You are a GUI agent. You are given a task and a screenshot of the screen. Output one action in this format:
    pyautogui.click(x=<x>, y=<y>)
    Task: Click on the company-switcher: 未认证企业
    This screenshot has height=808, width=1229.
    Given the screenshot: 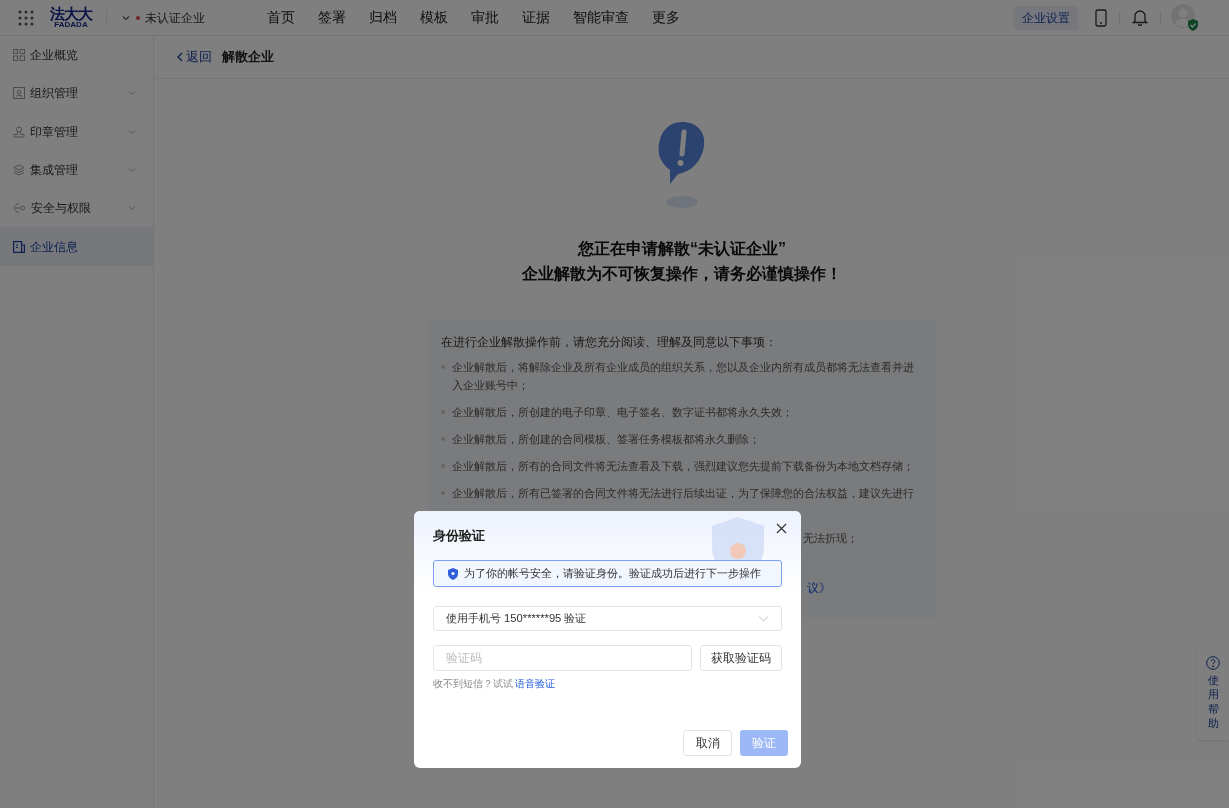 What is the action you would take?
    pyautogui.click(x=163, y=17)
    